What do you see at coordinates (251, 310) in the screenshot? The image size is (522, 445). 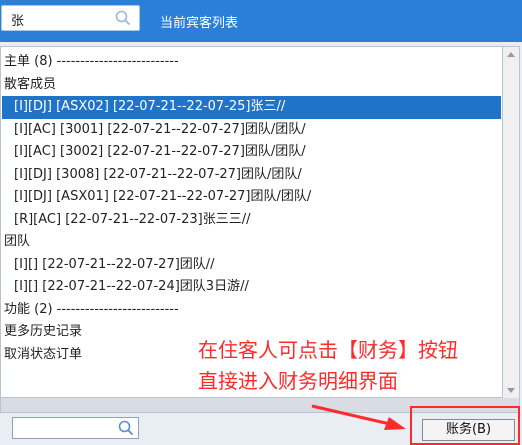 I see `list-item: 功能 (2) --------------------------` at bounding box center [251, 310].